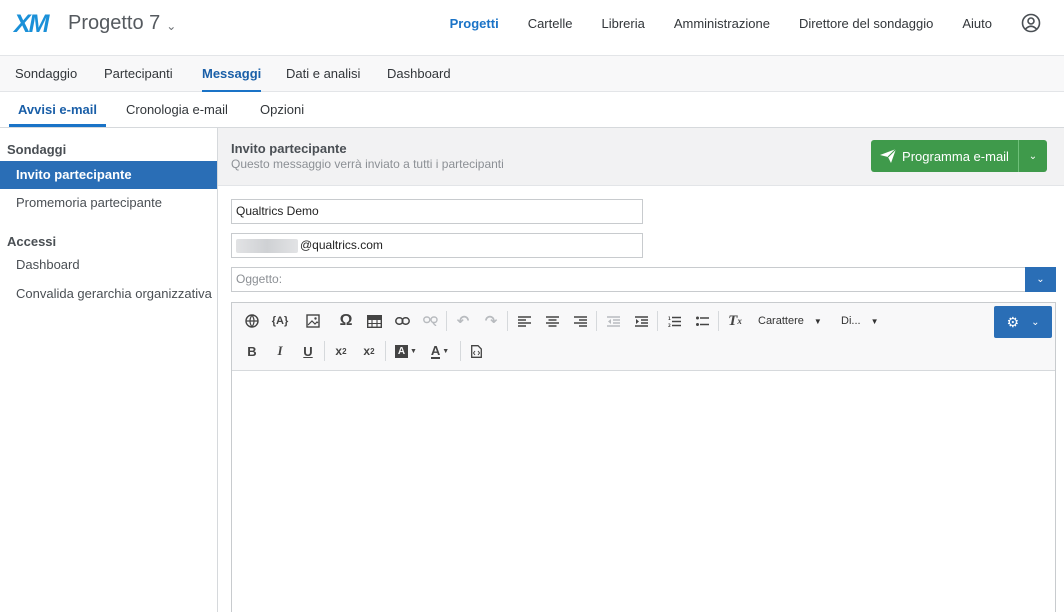 The width and height of the screenshot is (1064, 612). What do you see at coordinates (32, 241) in the screenshot?
I see `sidebar-heading-access: Accessi` at bounding box center [32, 241].